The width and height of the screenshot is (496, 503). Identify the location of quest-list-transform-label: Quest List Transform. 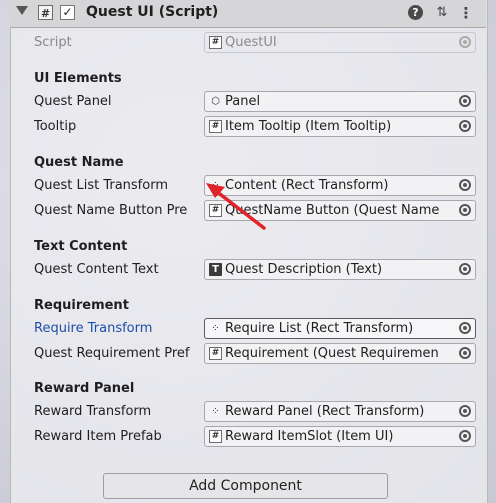
(117, 185).